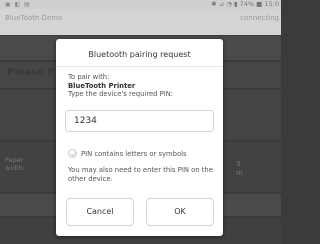  I want to click on pin-instruction: Type the device's required PIN:, so click(121, 94).